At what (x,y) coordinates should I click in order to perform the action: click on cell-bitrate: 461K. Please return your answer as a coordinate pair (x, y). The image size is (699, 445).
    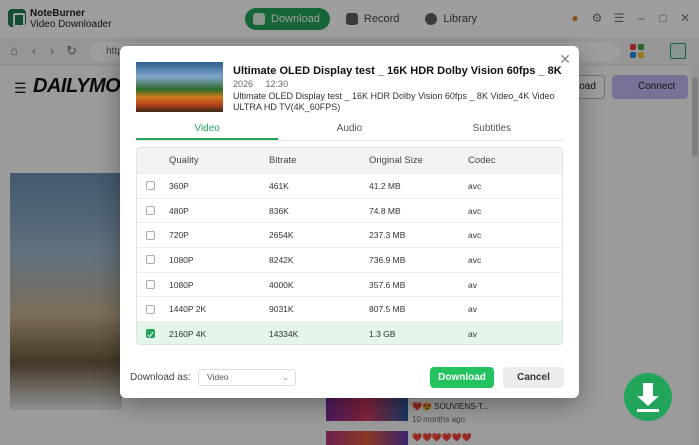
    Looking at the image, I should click on (279, 185).